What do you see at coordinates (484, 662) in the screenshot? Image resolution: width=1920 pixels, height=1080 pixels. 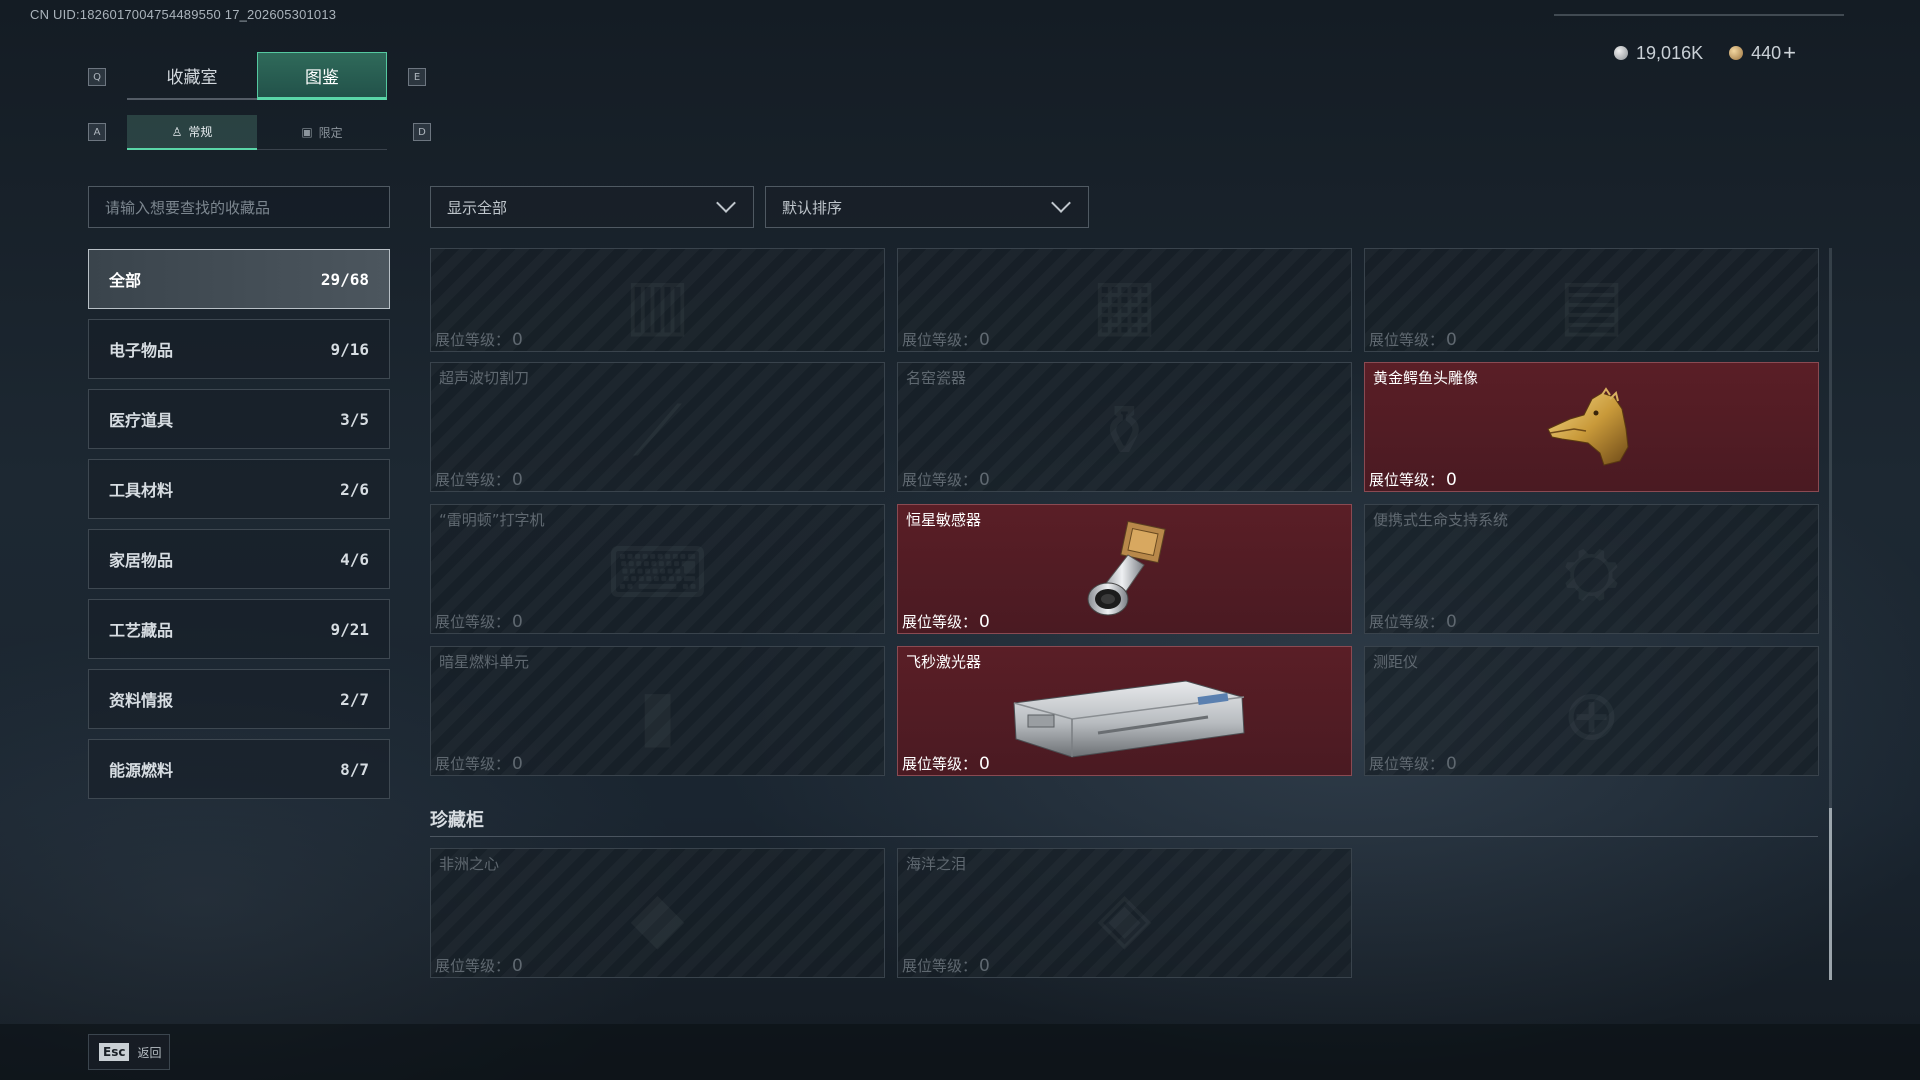 I see `item-name: 暗星燃料单元` at bounding box center [484, 662].